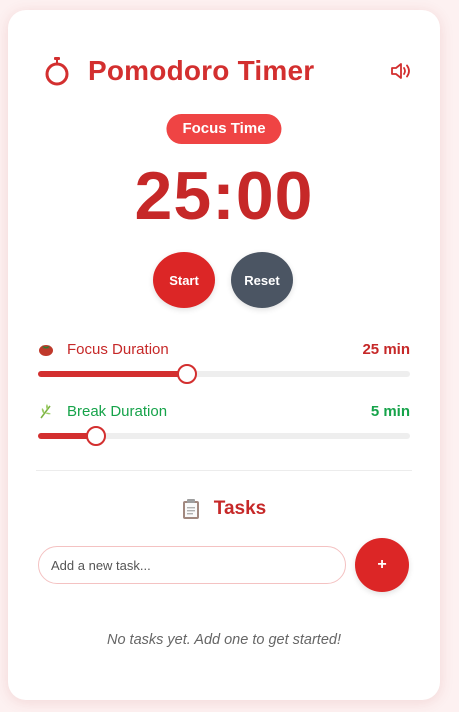 This screenshot has height=712, width=459. Describe the element at coordinates (224, 412) in the screenshot. I see `break-duration-row: Break Duration 5 min` at that location.